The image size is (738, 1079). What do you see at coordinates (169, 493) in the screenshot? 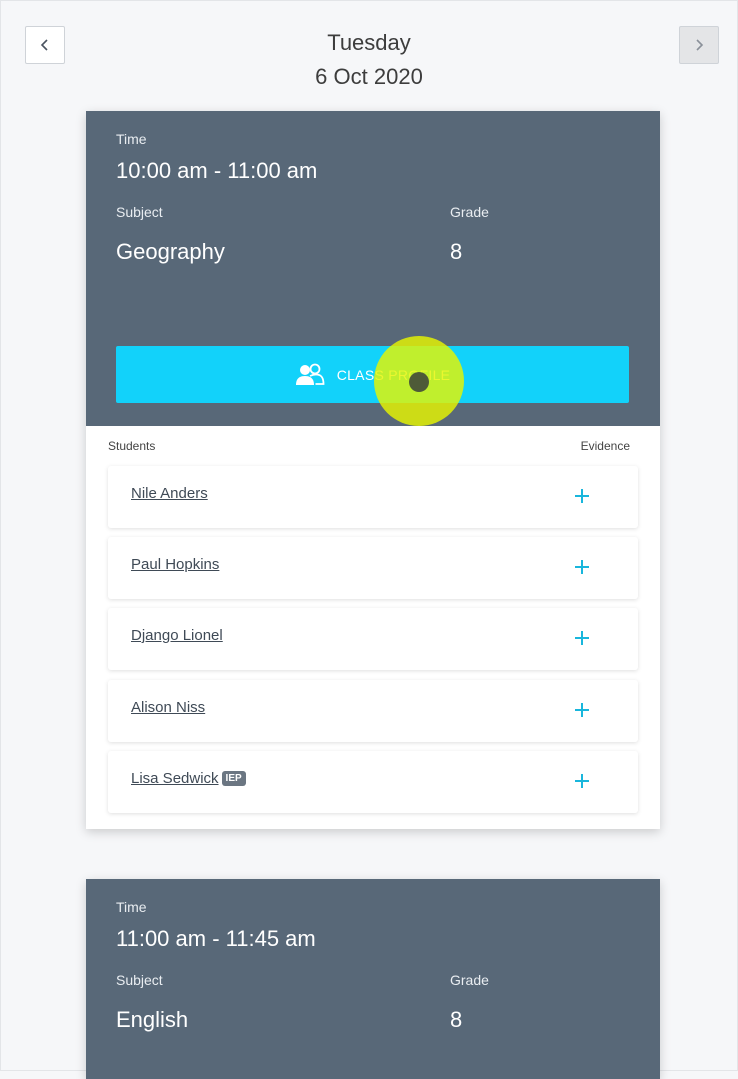
I see `student-name-link: Nile Anders` at bounding box center [169, 493].